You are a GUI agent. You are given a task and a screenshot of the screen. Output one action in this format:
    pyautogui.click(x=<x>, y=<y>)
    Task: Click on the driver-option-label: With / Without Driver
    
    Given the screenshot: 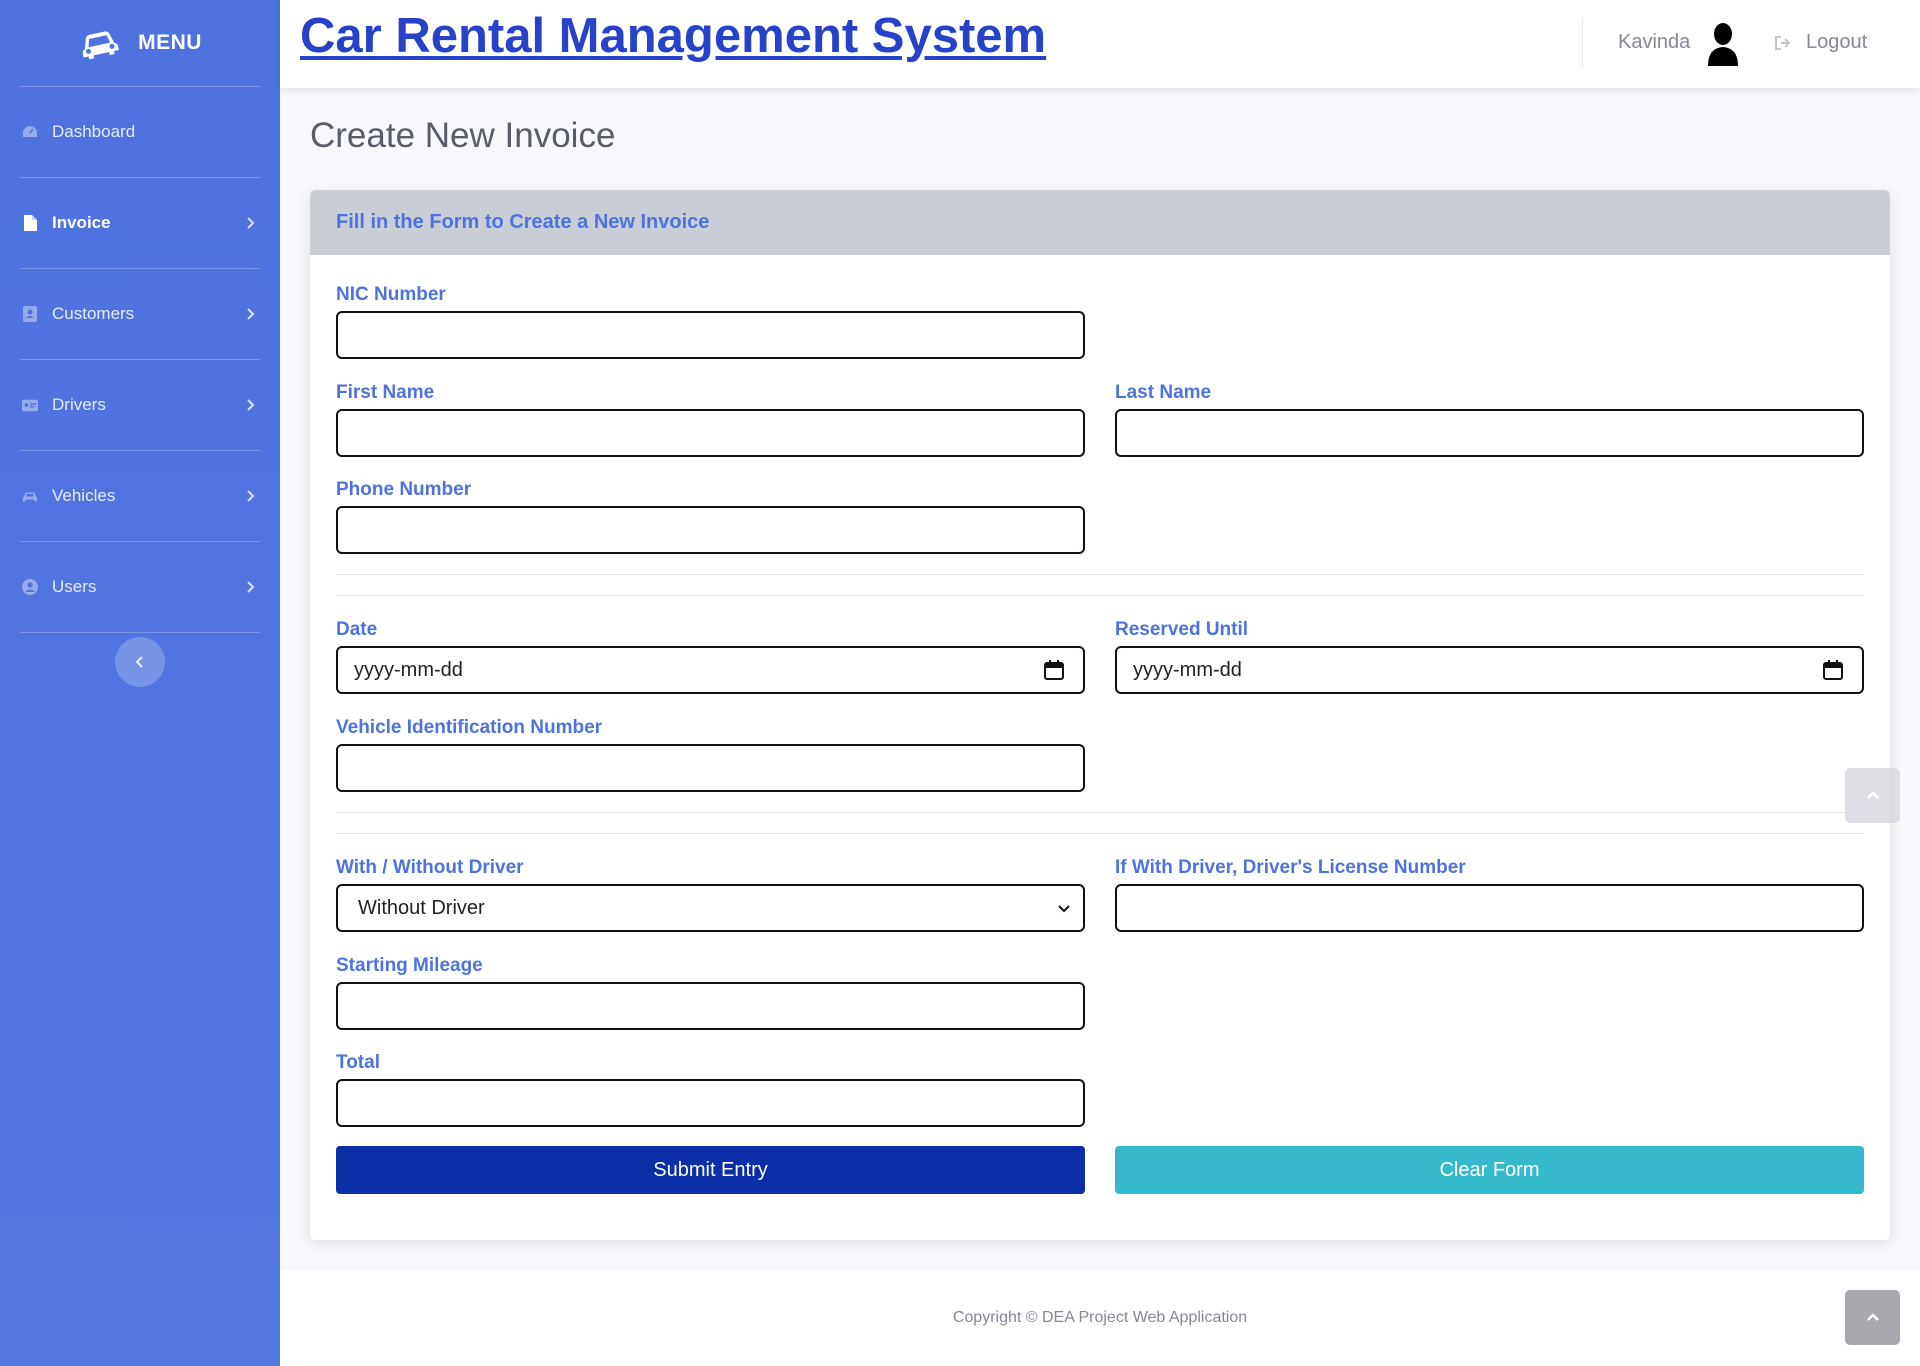 What is the action you would take?
    pyautogui.click(x=430, y=867)
    